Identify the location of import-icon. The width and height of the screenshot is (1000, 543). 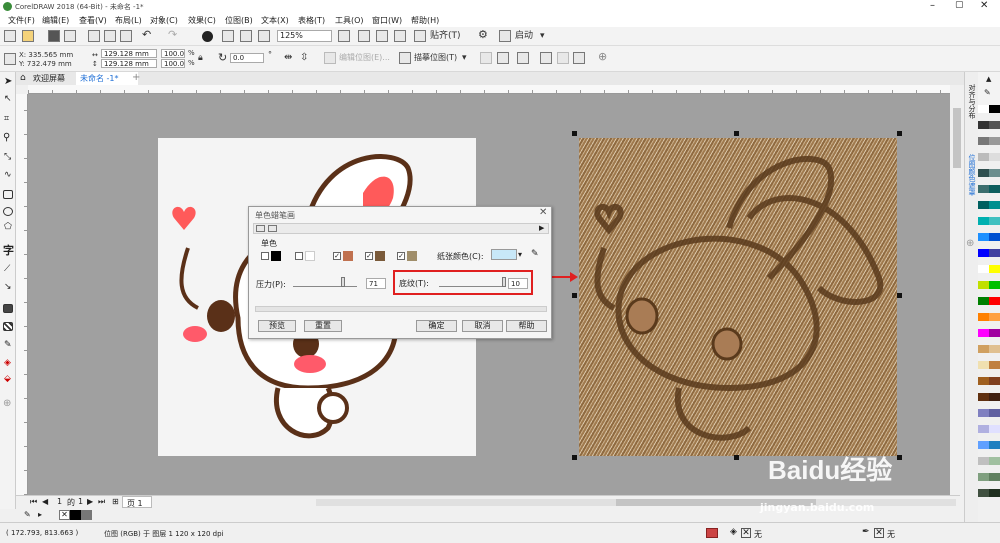
(228, 36).